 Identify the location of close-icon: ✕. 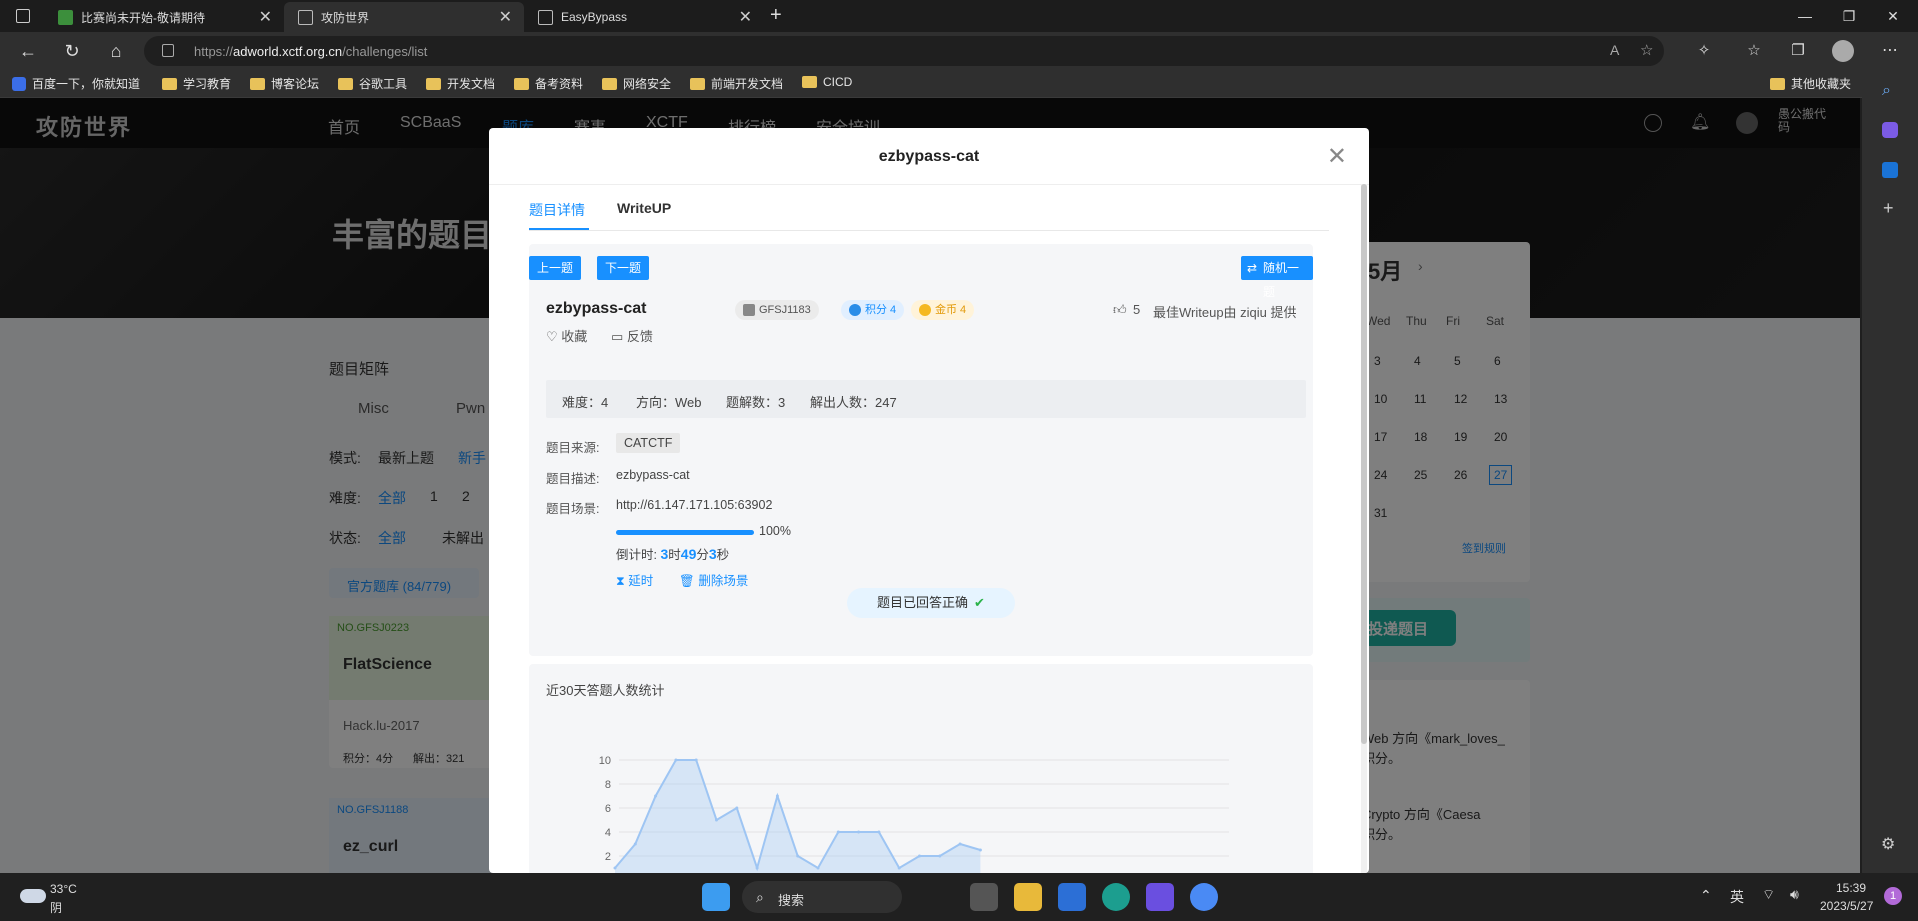
(1337, 156).